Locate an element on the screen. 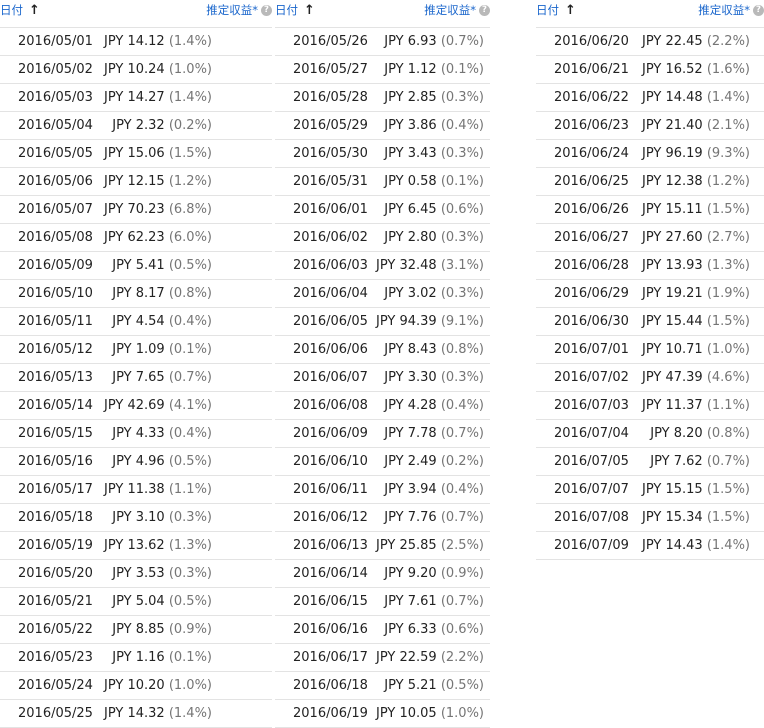 The image size is (764, 728). row-revenue: JPY 15.44 (1.5%) is located at coordinates (696, 321).